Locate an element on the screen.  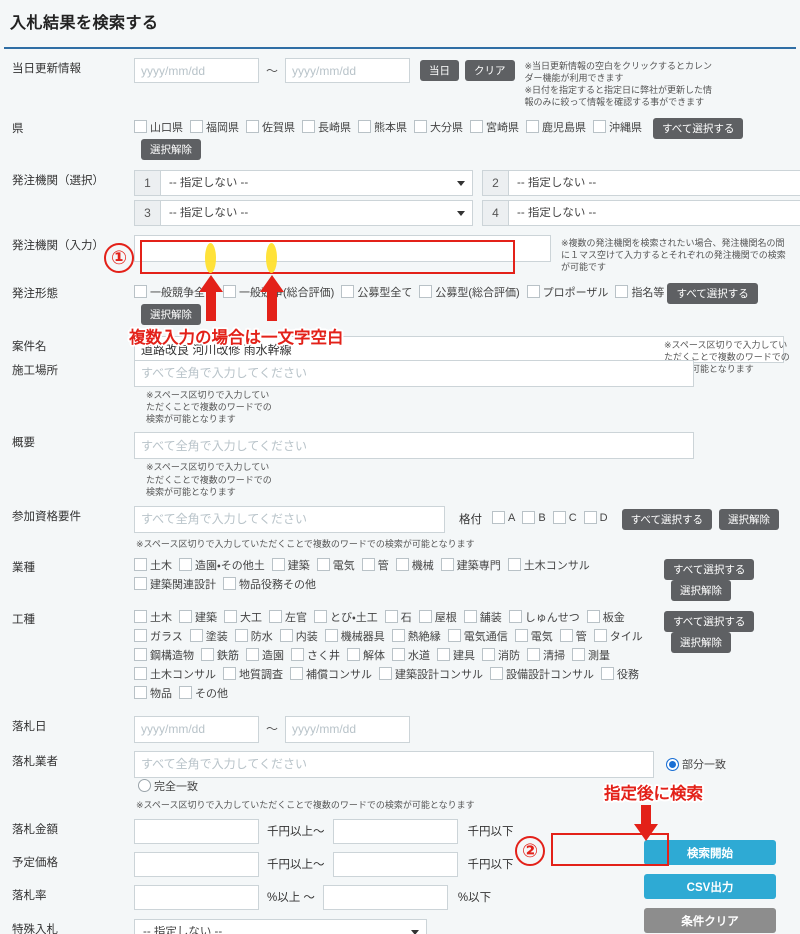
checkbox-prefecture-0: 山口県 is located at coordinates (158, 127).